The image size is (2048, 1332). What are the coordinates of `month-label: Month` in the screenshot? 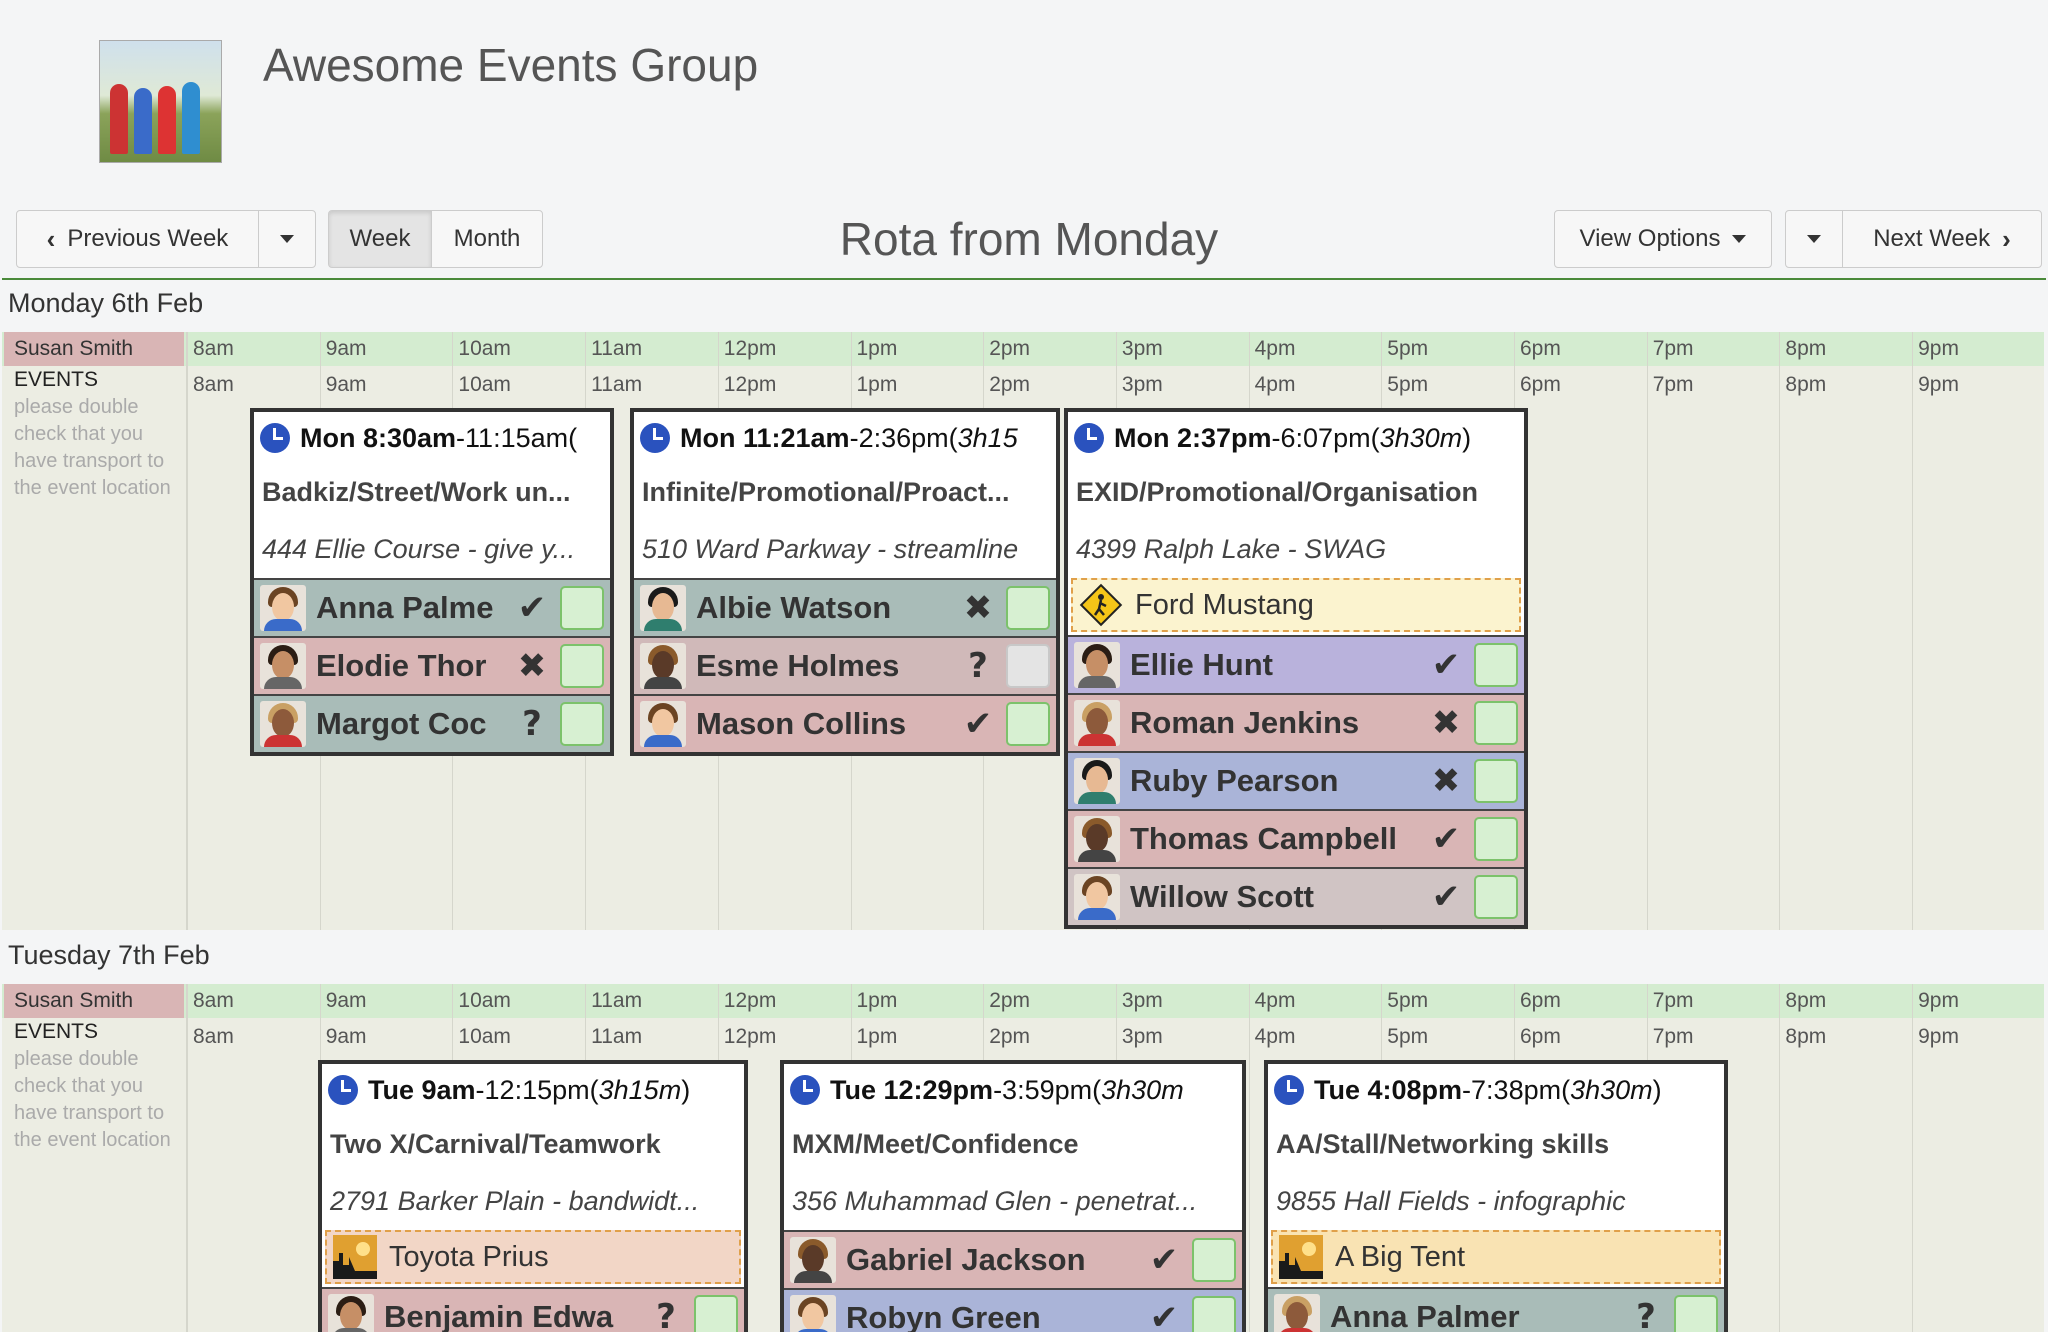 It's located at (487, 238).